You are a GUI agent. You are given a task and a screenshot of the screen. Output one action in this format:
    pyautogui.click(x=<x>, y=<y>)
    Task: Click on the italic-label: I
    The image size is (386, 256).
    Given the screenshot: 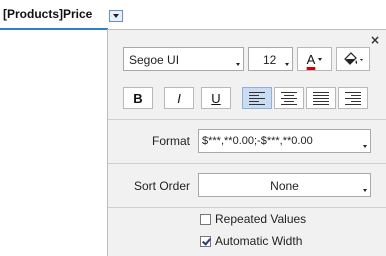 What is the action you would take?
    pyautogui.click(x=179, y=98)
    